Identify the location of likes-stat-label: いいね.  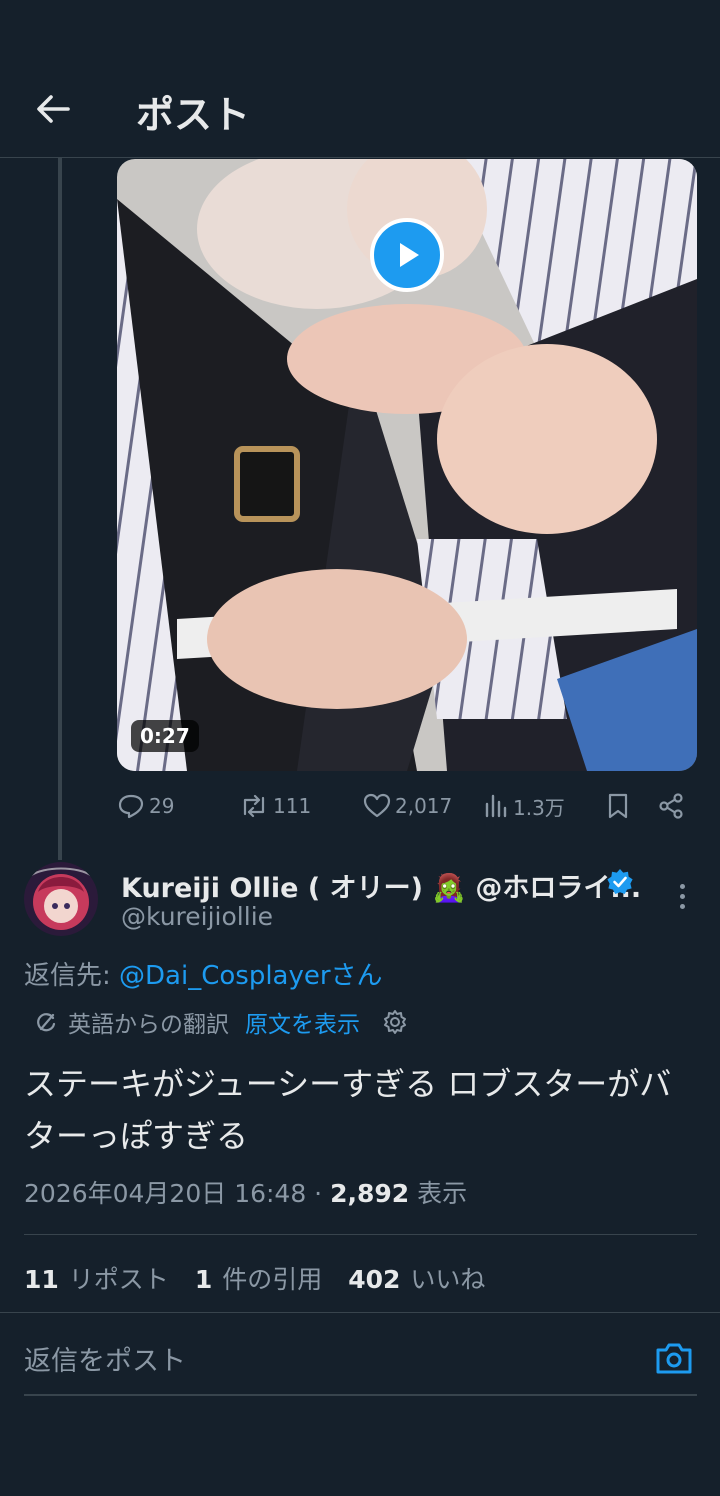
(448, 1279).